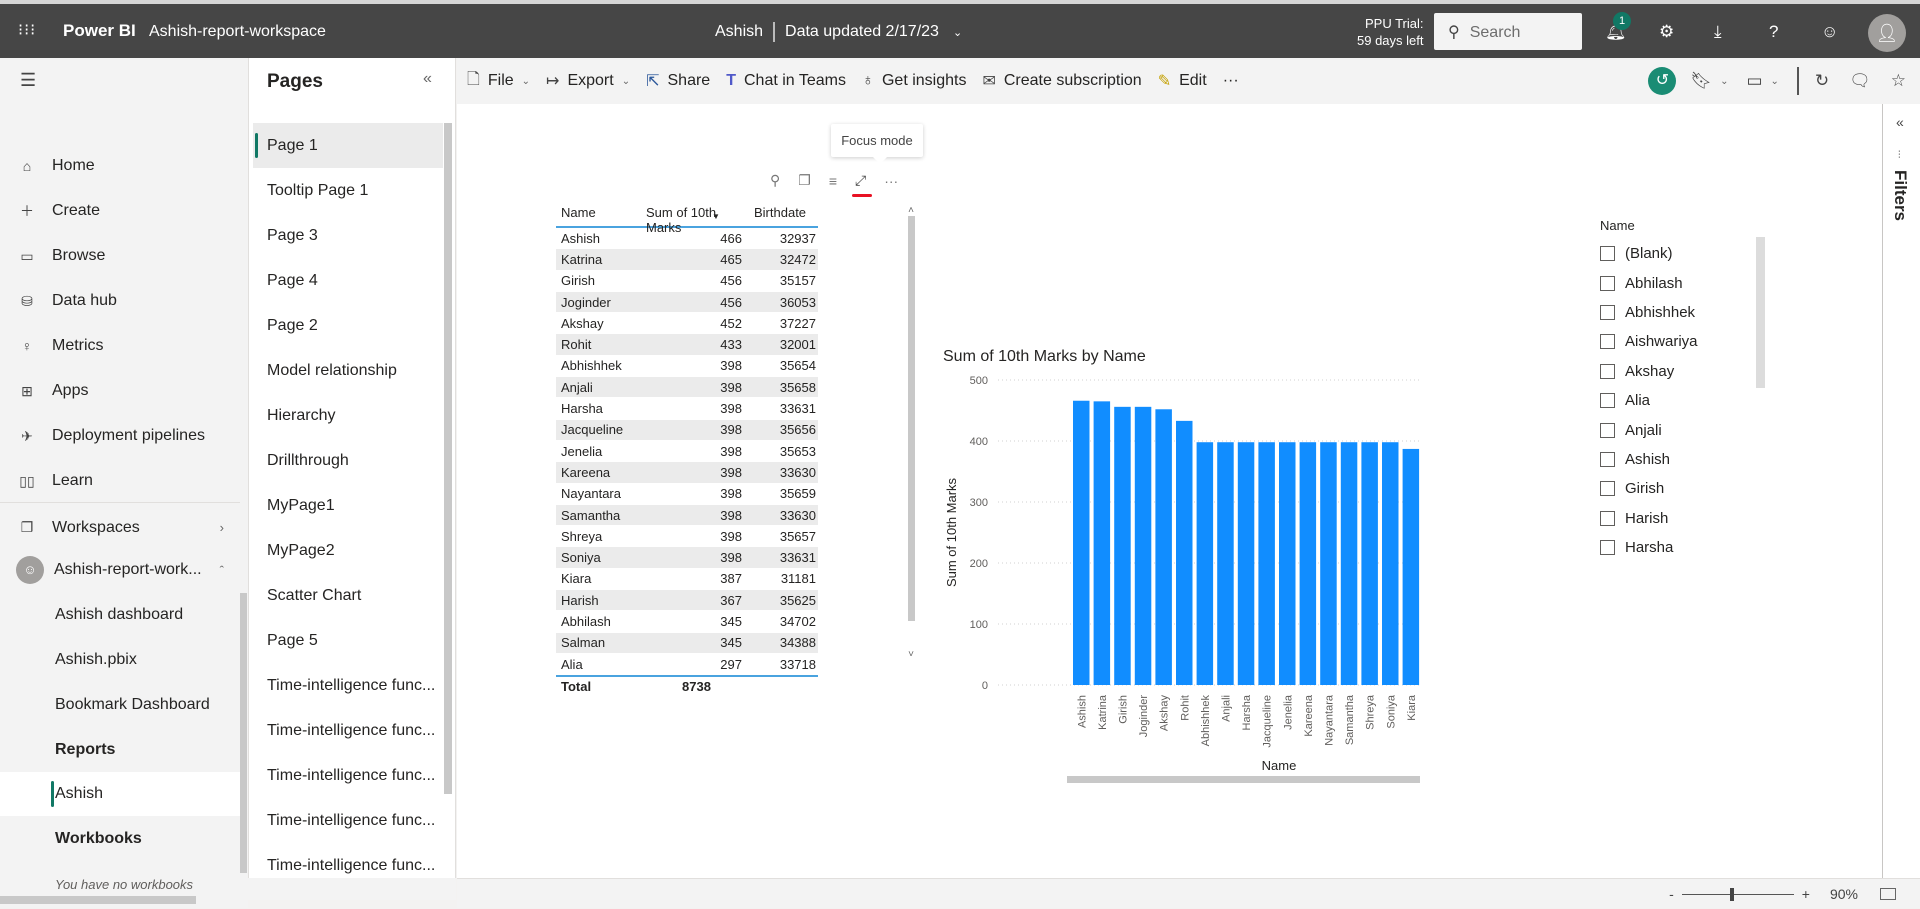  What do you see at coordinates (911, 654) in the screenshot?
I see `scroll-down-icon: ˅` at bounding box center [911, 654].